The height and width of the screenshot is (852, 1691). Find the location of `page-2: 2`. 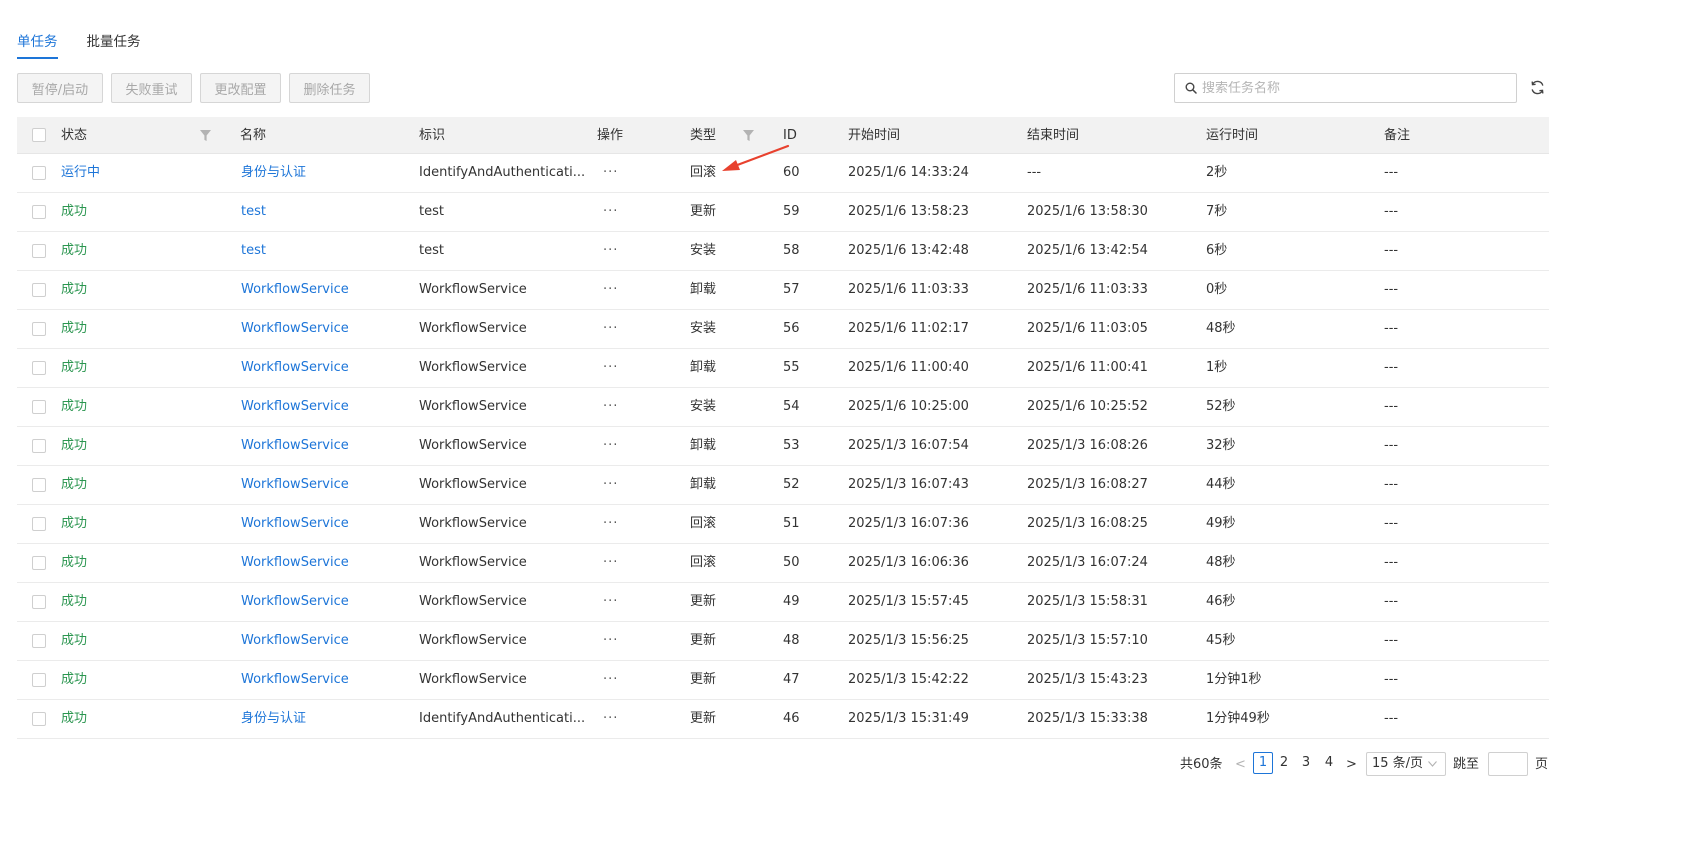

page-2: 2 is located at coordinates (1284, 763).